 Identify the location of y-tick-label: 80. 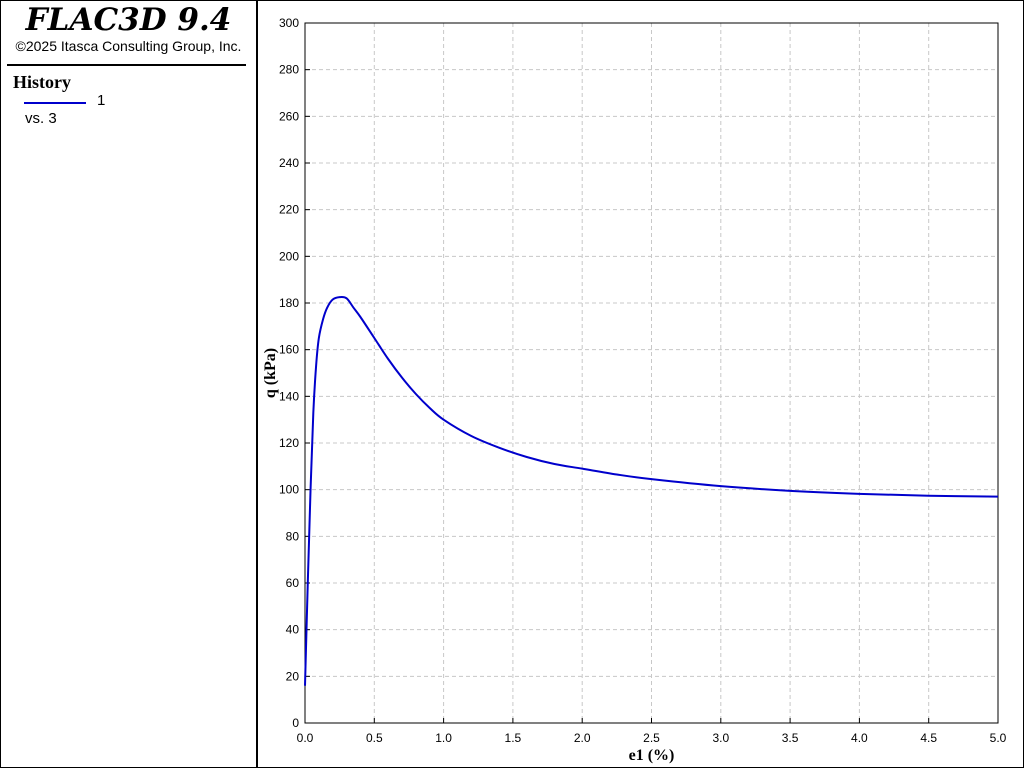
(293, 536).